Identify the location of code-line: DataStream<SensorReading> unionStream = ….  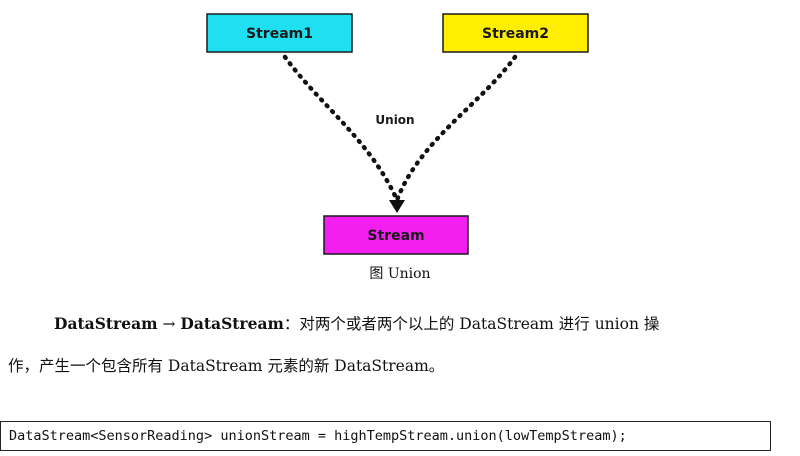
(318, 436).